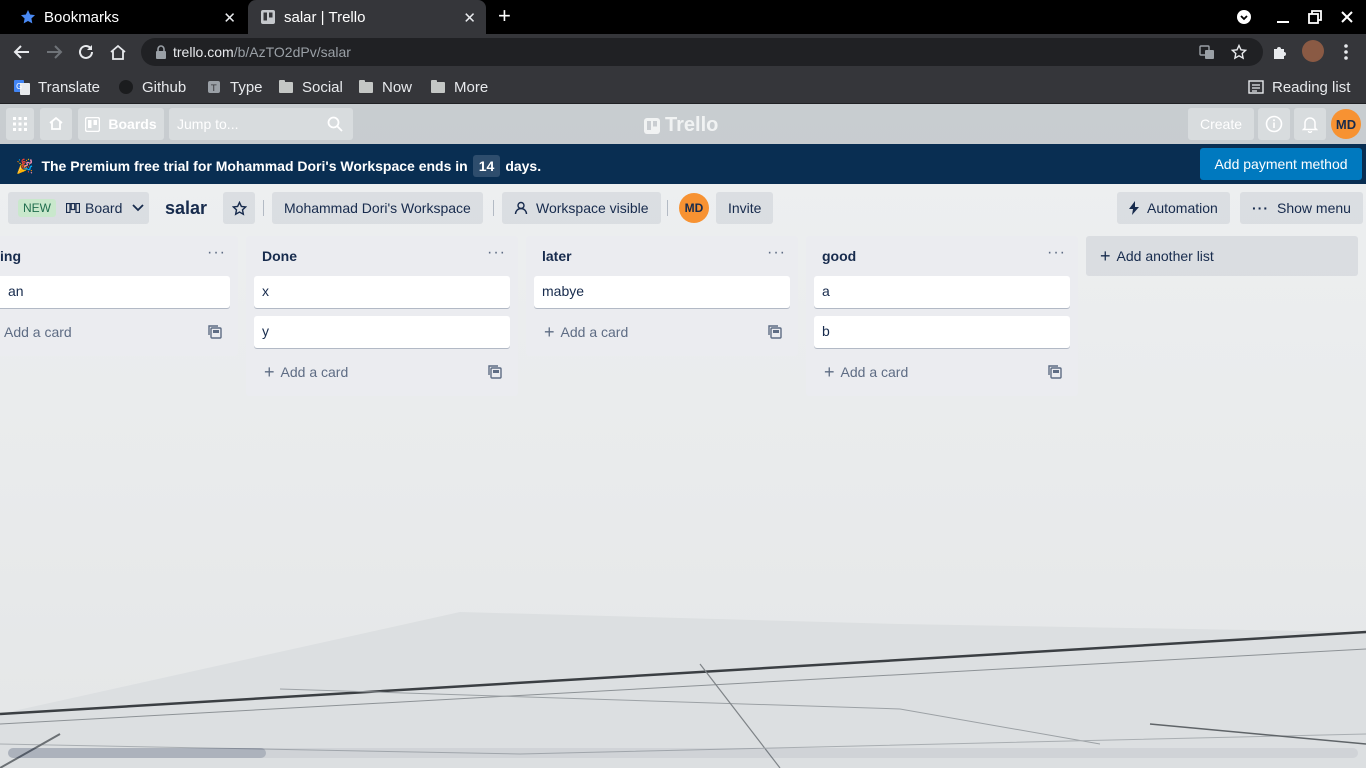 This screenshot has width=1366, height=768. I want to click on browser-tab-bookmarks: Bookmarks ✕, so click(123, 17).